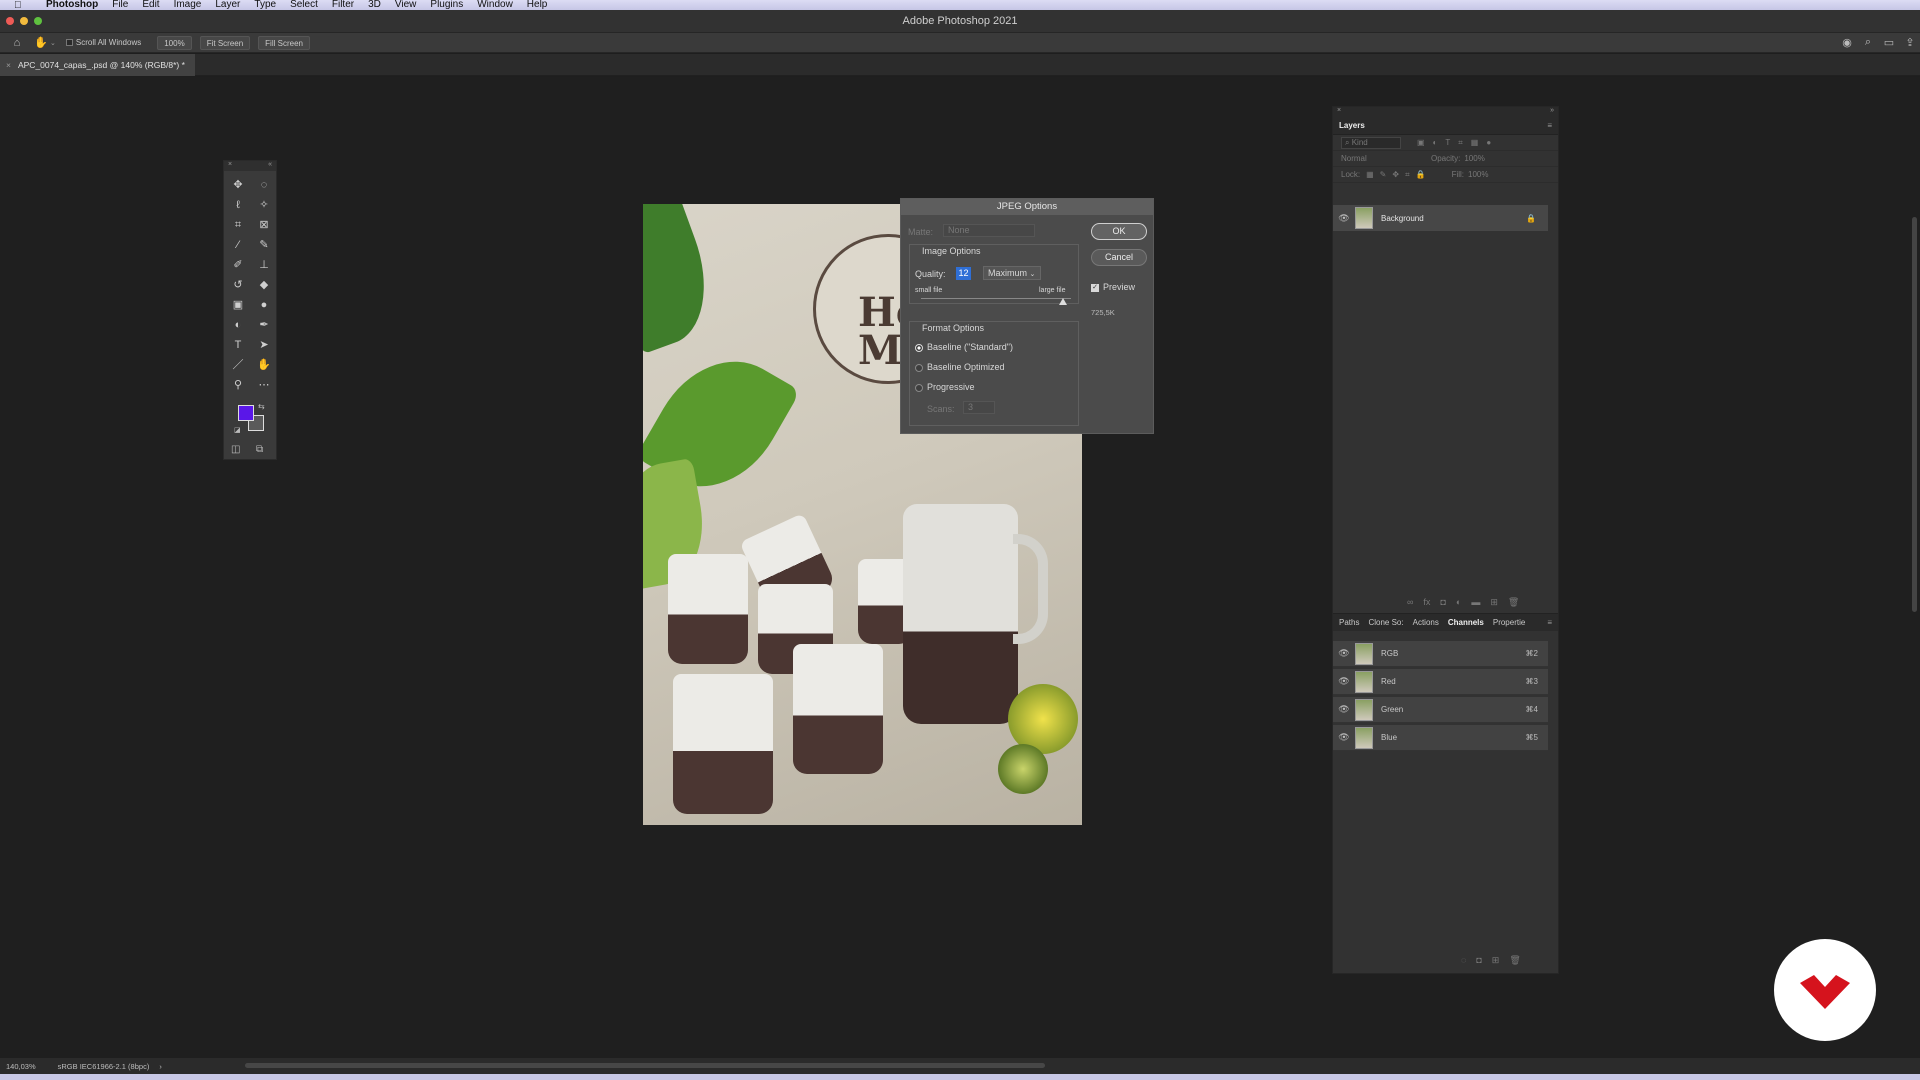 Image resolution: width=1920 pixels, height=1080 pixels. I want to click on scans-select: 3, so click(979, 407).